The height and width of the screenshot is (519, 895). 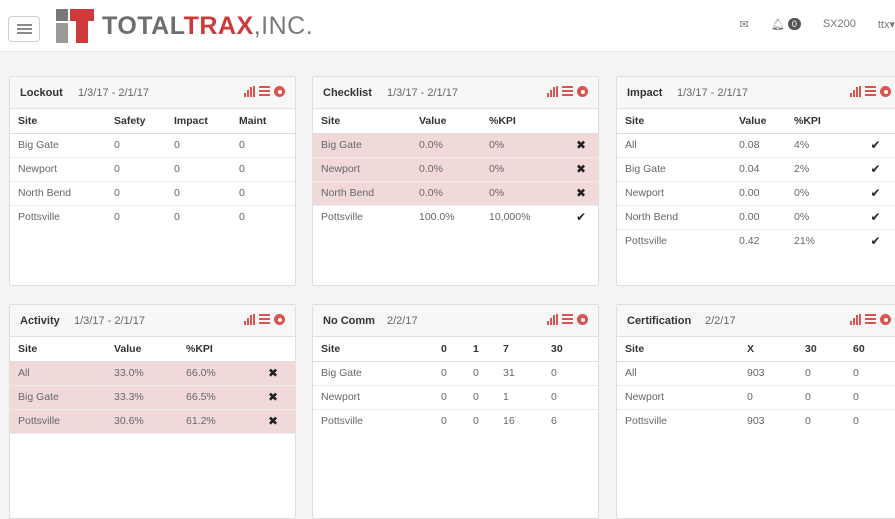 What do you see at coordinates (136, 121) in the screenshot?
I see `col-header: Safety` at bounding box center [136, 121].